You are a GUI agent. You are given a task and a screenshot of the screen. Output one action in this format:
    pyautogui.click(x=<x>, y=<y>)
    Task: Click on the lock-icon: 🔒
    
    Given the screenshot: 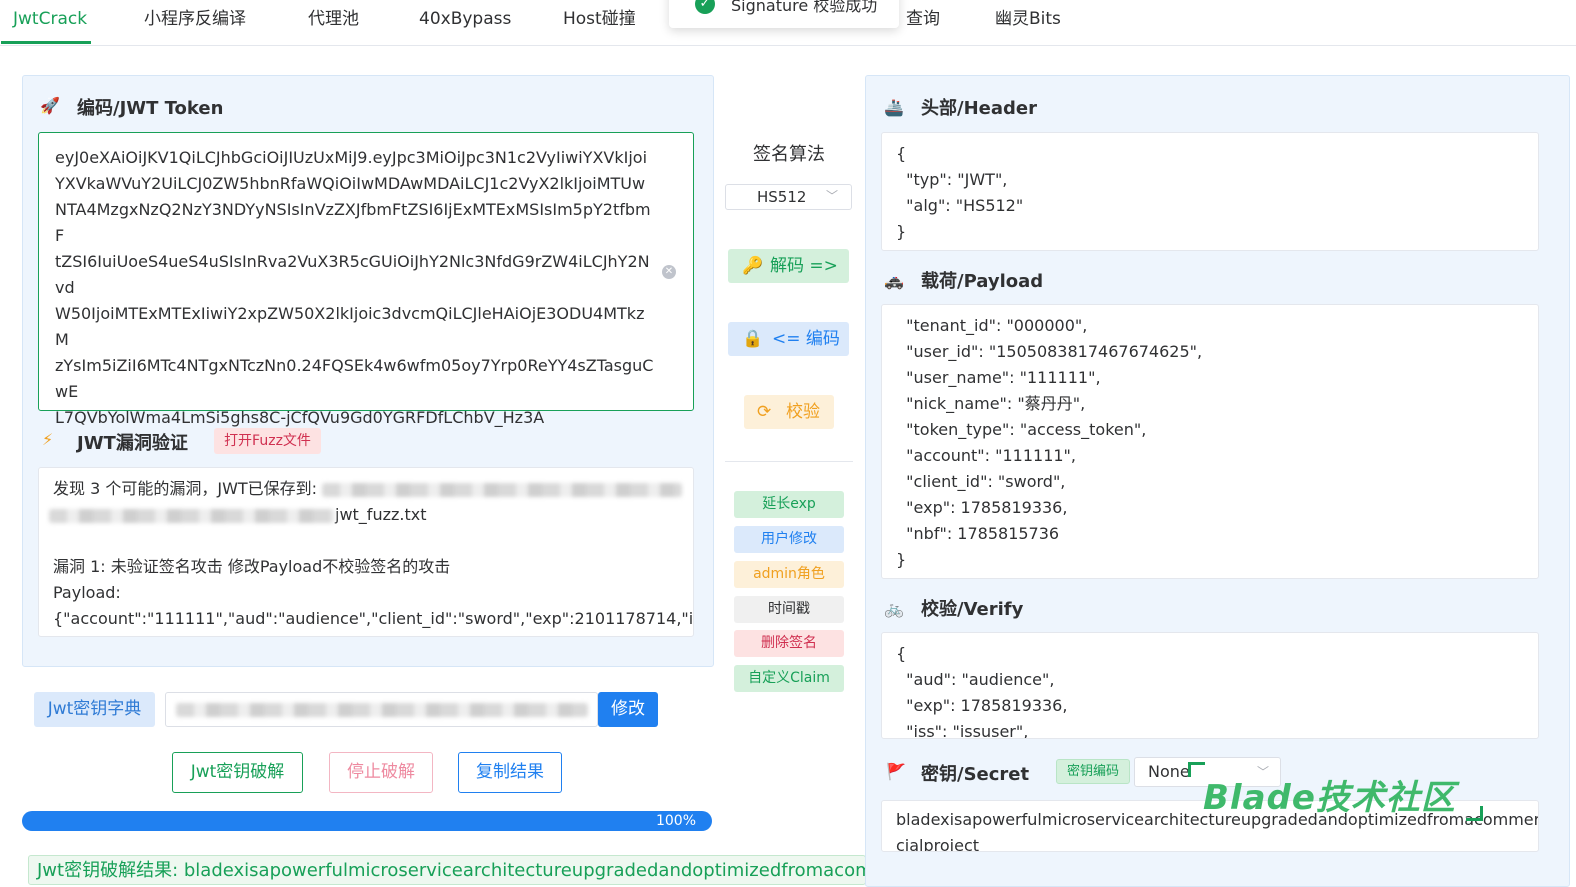 What is the action you would take?
    pyautogui.click(x=753, y=339)
    